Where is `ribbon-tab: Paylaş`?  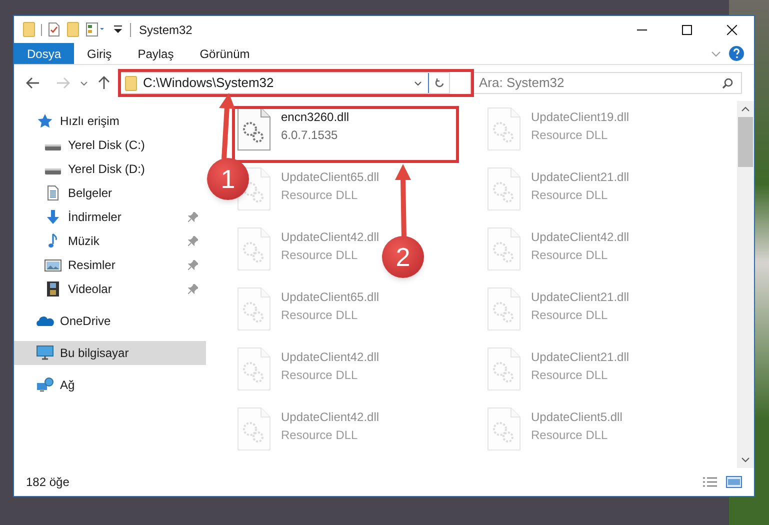
ribbon-tab: Paylaş is located at coordinates (155, 53).